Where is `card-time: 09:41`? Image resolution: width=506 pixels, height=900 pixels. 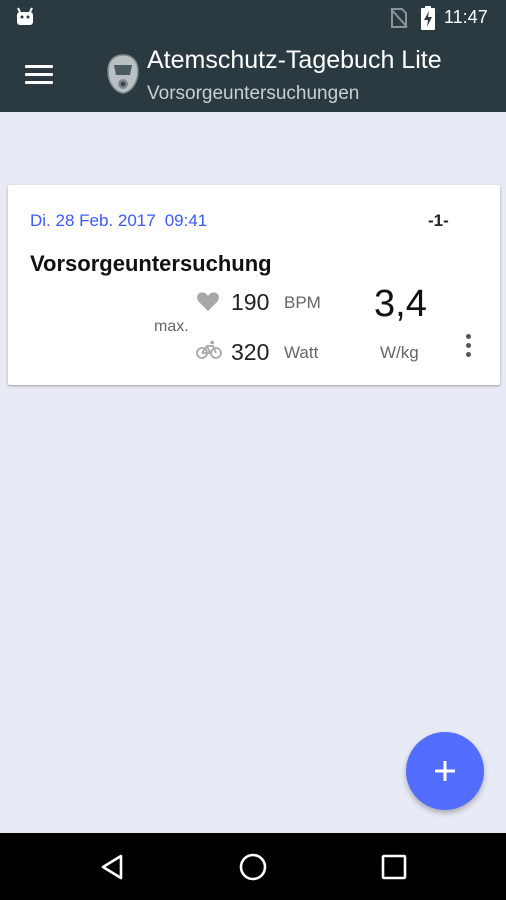
card-time: 09:41 is located at coordinates (186, 220).